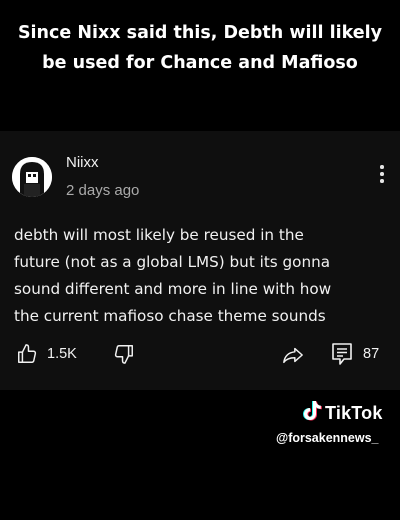  I want to click on caption-line-2: be used for Chance and Mafioso, so click(200, 63).